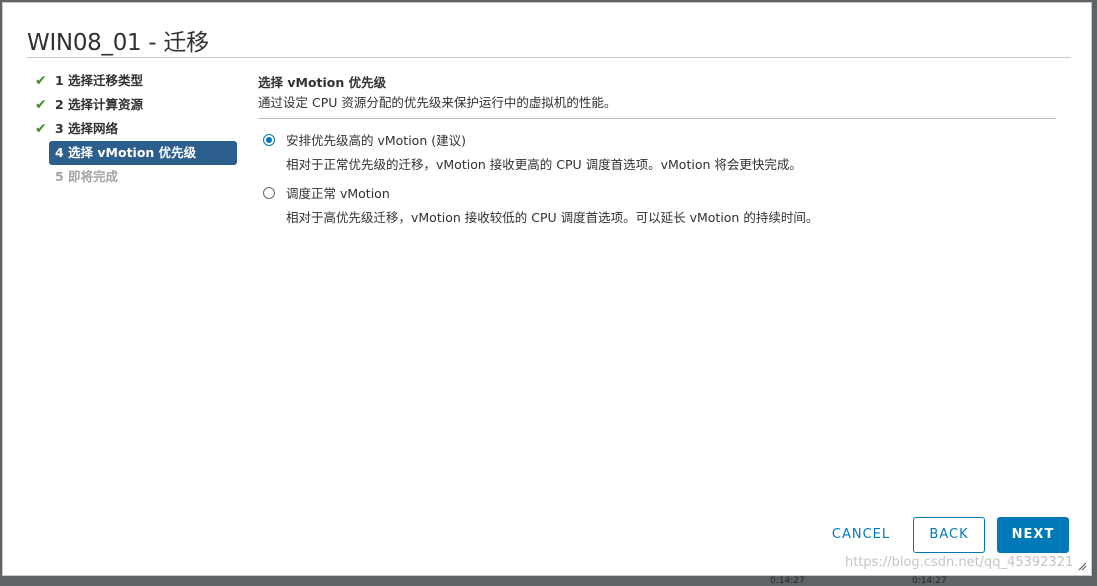  What do you see at coordinates (959, 562) in the screenshot?
I see `watermark-text: https://blog.csdn.net/qq_45392321` at bounding box center [959, 562].